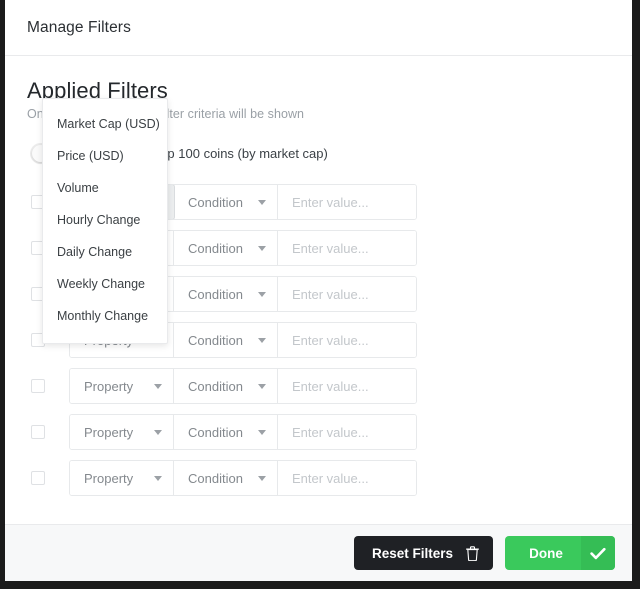 The width and height of the screenshot is (640, 589). What do you see at coordinates (105, 316) in the screenshot?
I see `property-option: Monthly Change` at bounding box center [105, 316].